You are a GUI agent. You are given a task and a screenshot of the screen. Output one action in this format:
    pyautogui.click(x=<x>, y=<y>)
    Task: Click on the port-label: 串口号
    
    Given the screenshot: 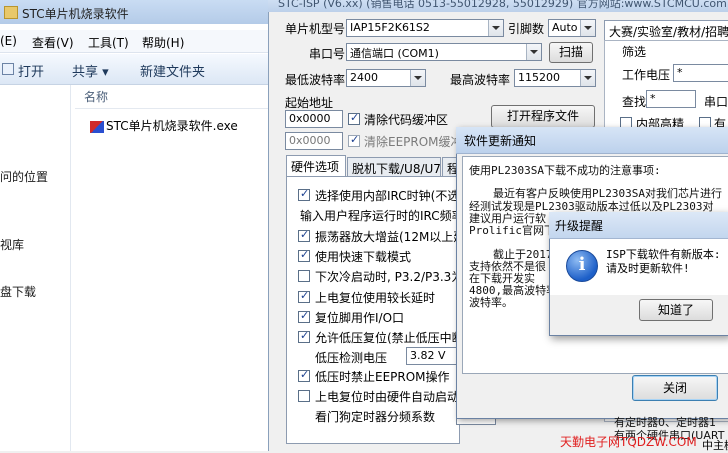 What is the action you would take?
    pyautogui.click(x=327, y=54)
    